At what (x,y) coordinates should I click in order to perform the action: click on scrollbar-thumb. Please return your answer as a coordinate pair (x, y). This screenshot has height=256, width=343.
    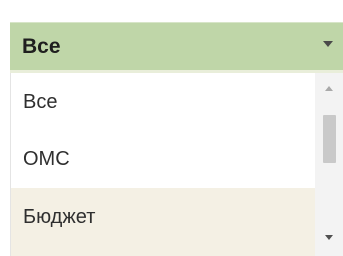
    Looking at the image, I should click on (329, 139).